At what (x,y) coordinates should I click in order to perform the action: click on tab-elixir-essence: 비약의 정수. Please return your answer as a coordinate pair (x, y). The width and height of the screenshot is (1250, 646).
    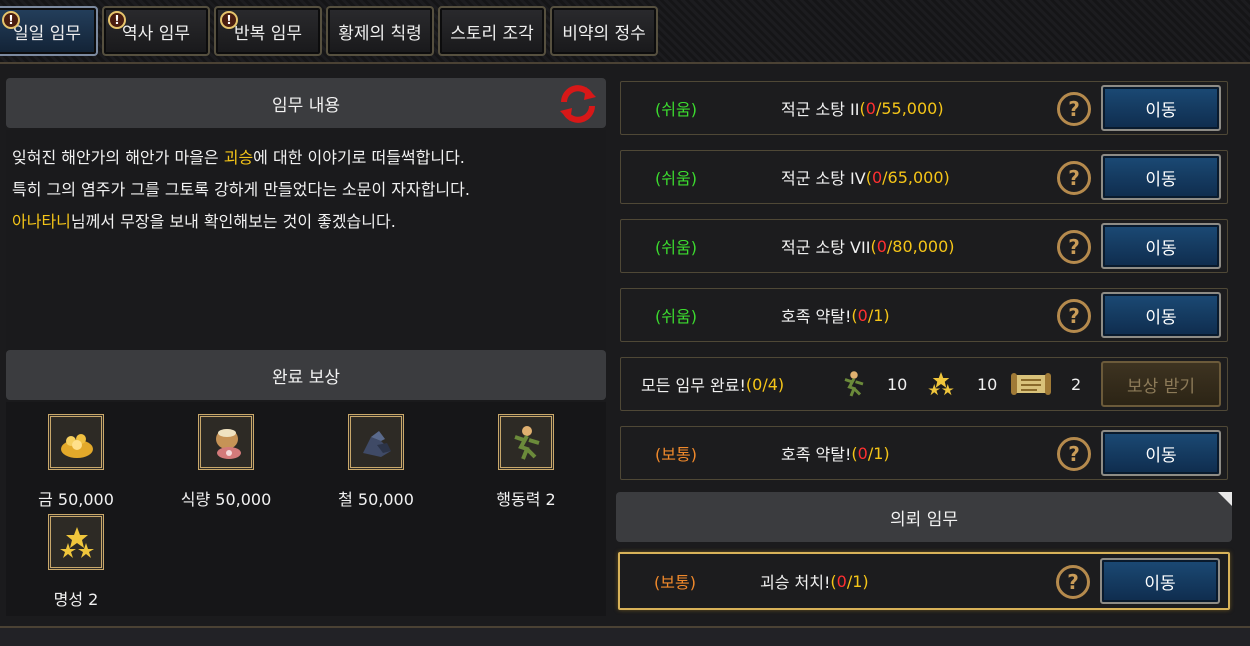
    Looking at the image, I should click on (604, 31).